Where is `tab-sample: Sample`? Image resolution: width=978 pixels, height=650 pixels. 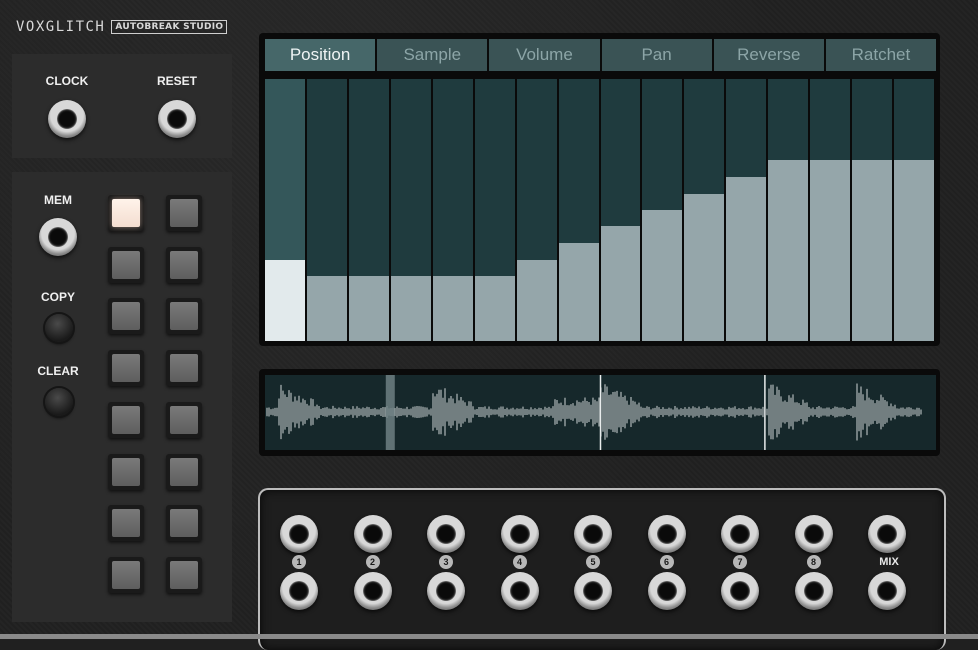
tab-sample: Sample is located at coordinates (432, 55).